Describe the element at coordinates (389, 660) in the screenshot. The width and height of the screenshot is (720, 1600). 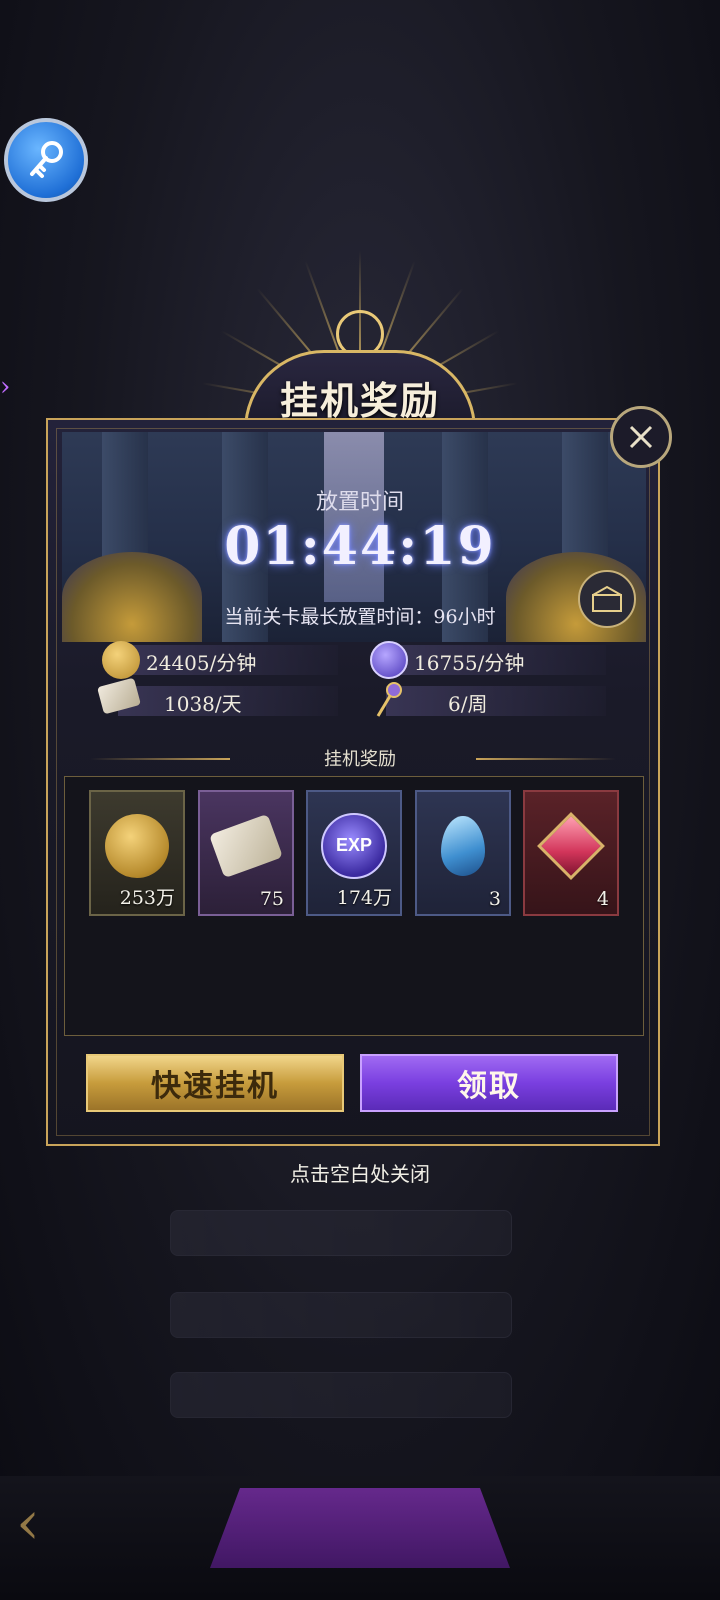
I see `exp-orb-icon` at that location.